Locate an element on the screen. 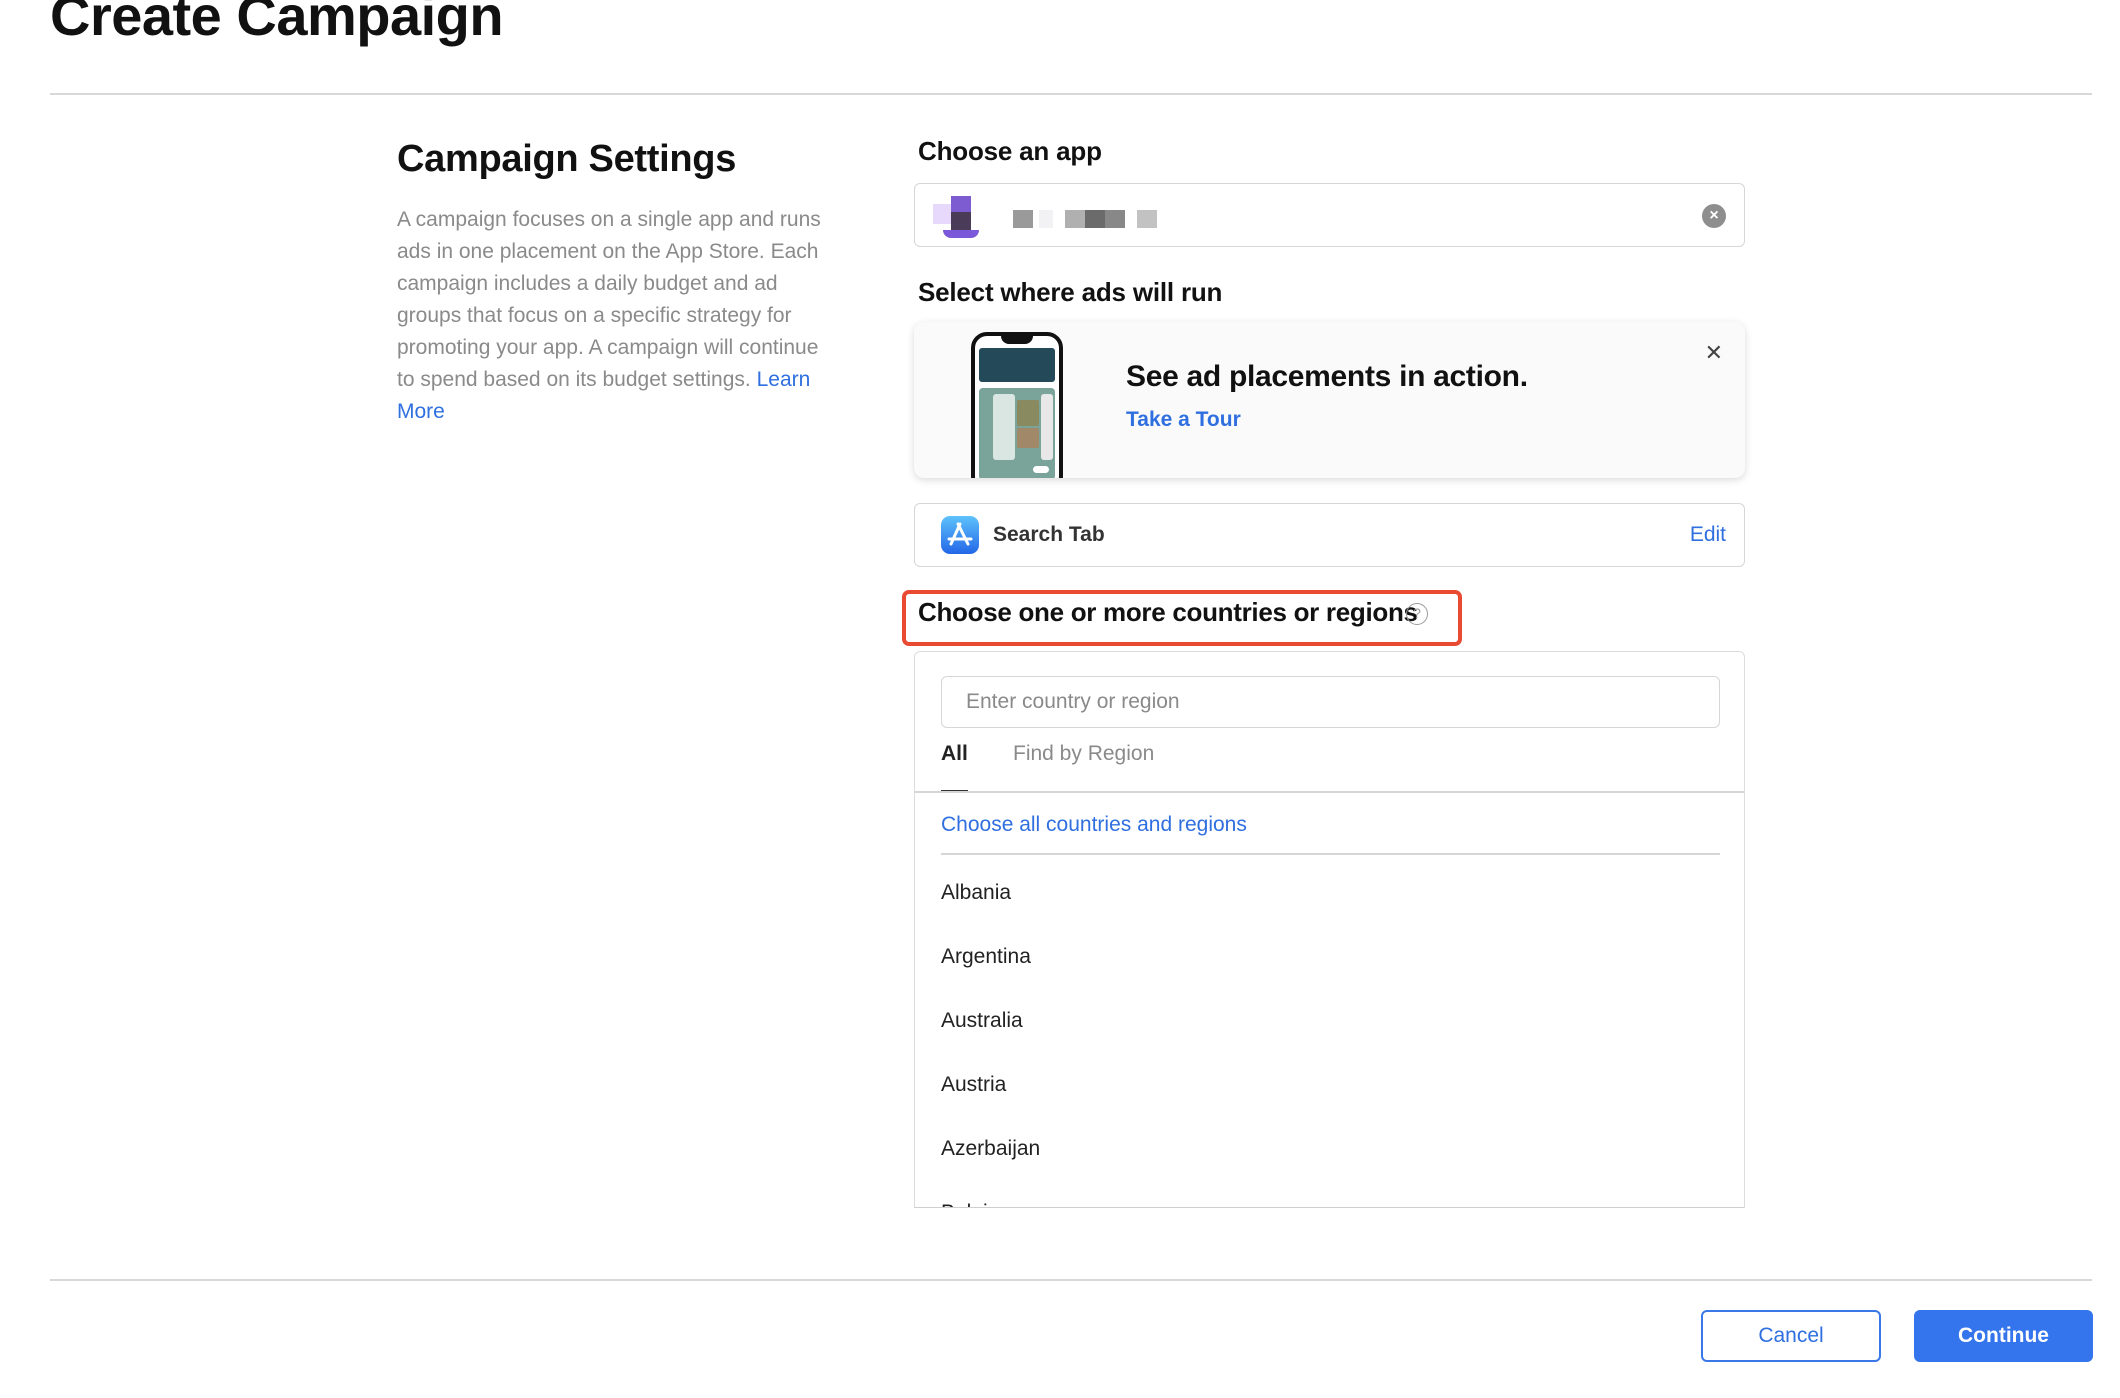  list-item: Azerbaijan is located at coordinates (1330, 1168).